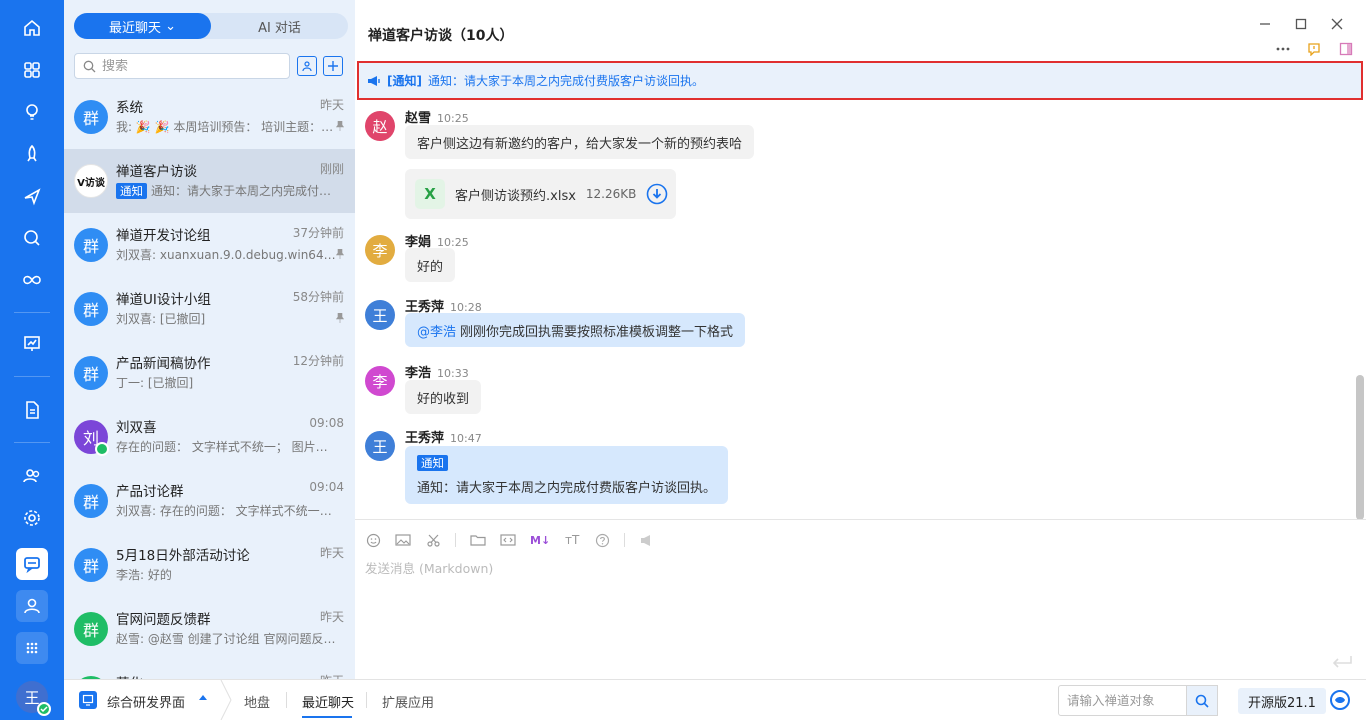 The width and height of the screenshot is (1366, 720). I want to click on grid-icon, so click(32, 648).